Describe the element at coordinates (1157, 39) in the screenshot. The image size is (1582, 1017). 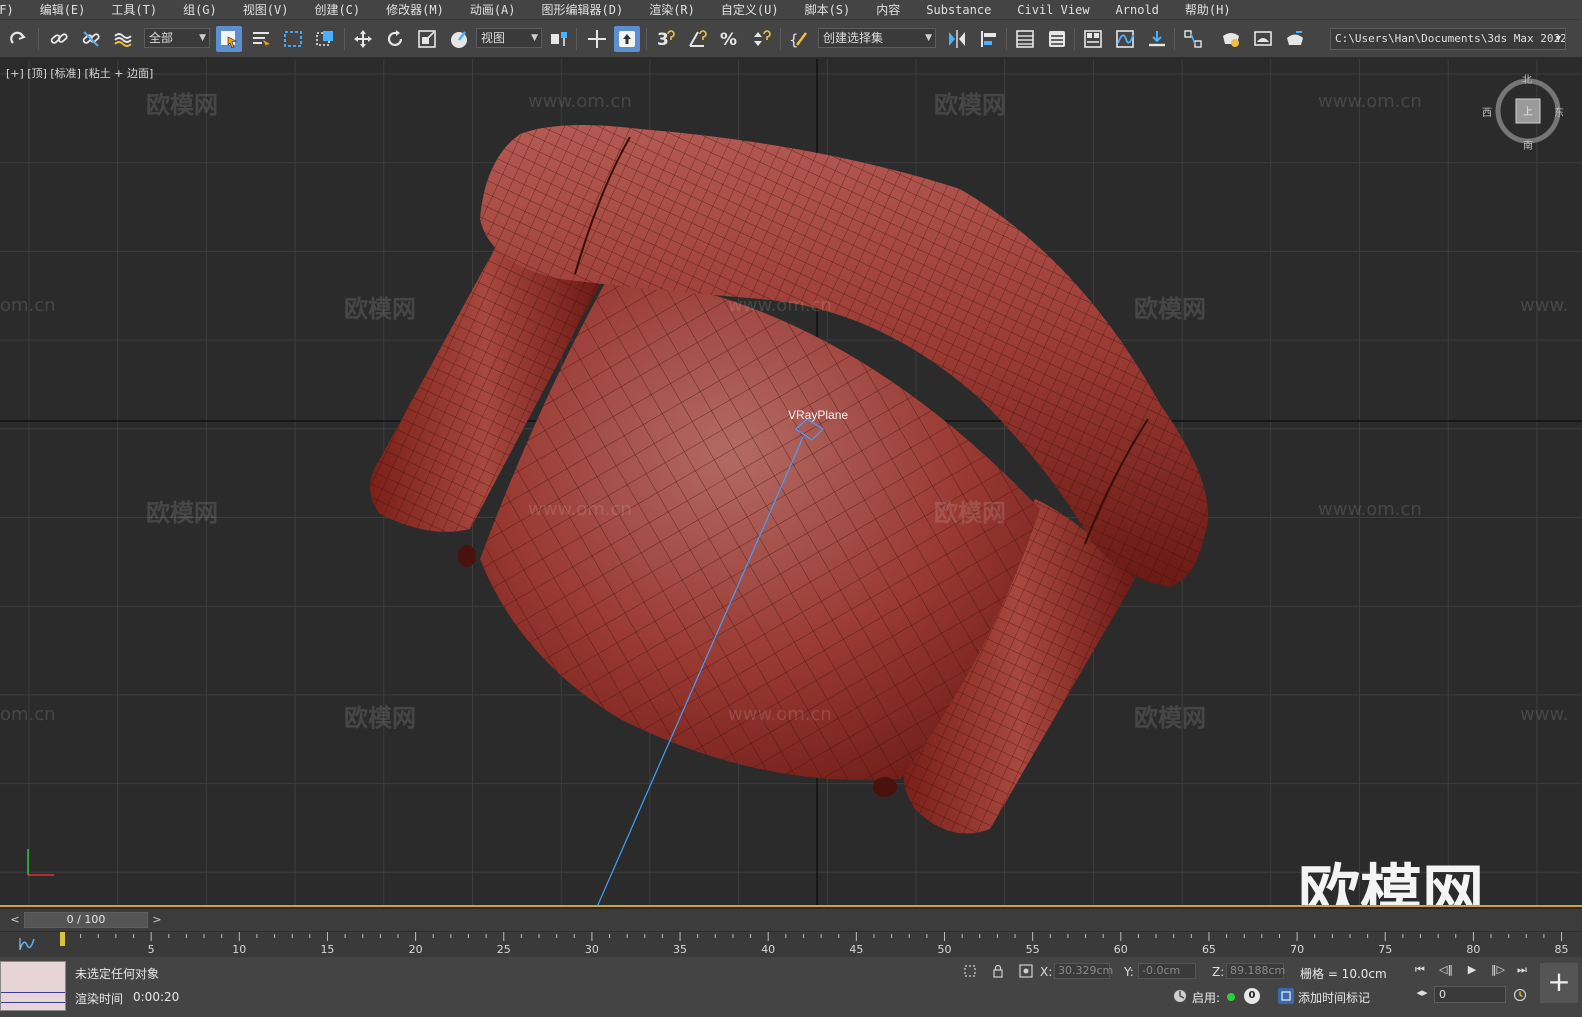
I see `schematic-view-icon` at that location.